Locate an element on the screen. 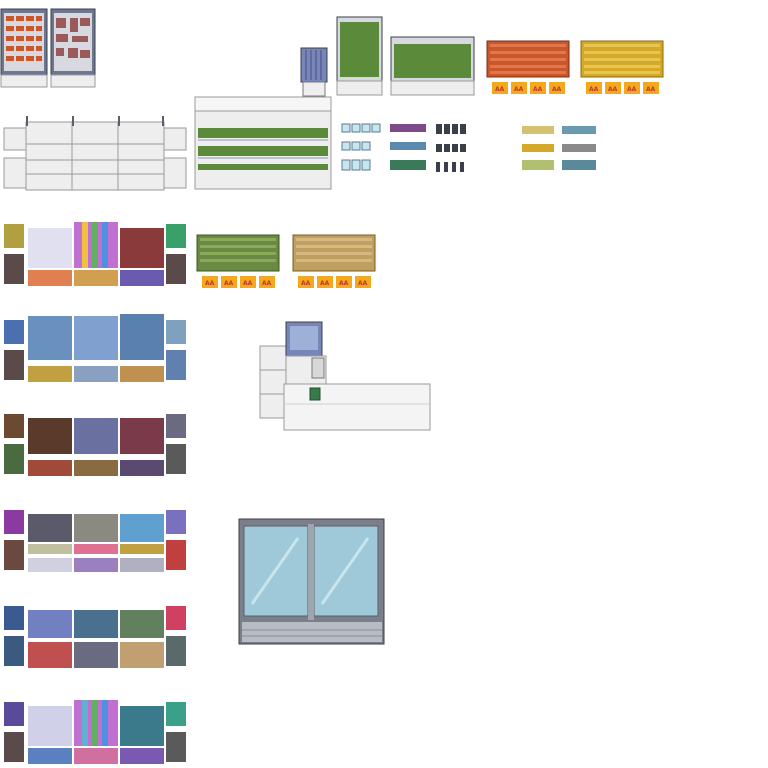 Image resolution: width=768 pixels, height=768 pixels. meat-freezer-left is located at coordinates (24, 48).